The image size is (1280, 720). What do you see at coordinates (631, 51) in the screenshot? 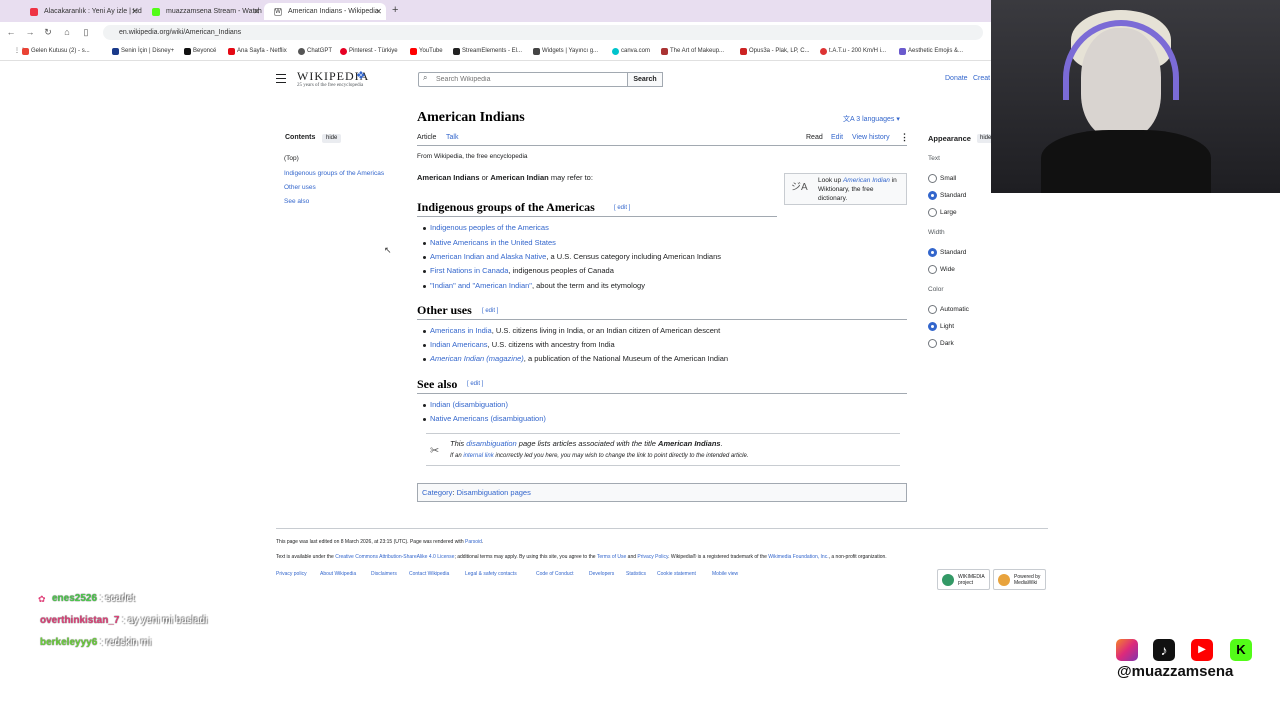
I see `bookmark-item: canva.com` at bounding box center [631, 51].